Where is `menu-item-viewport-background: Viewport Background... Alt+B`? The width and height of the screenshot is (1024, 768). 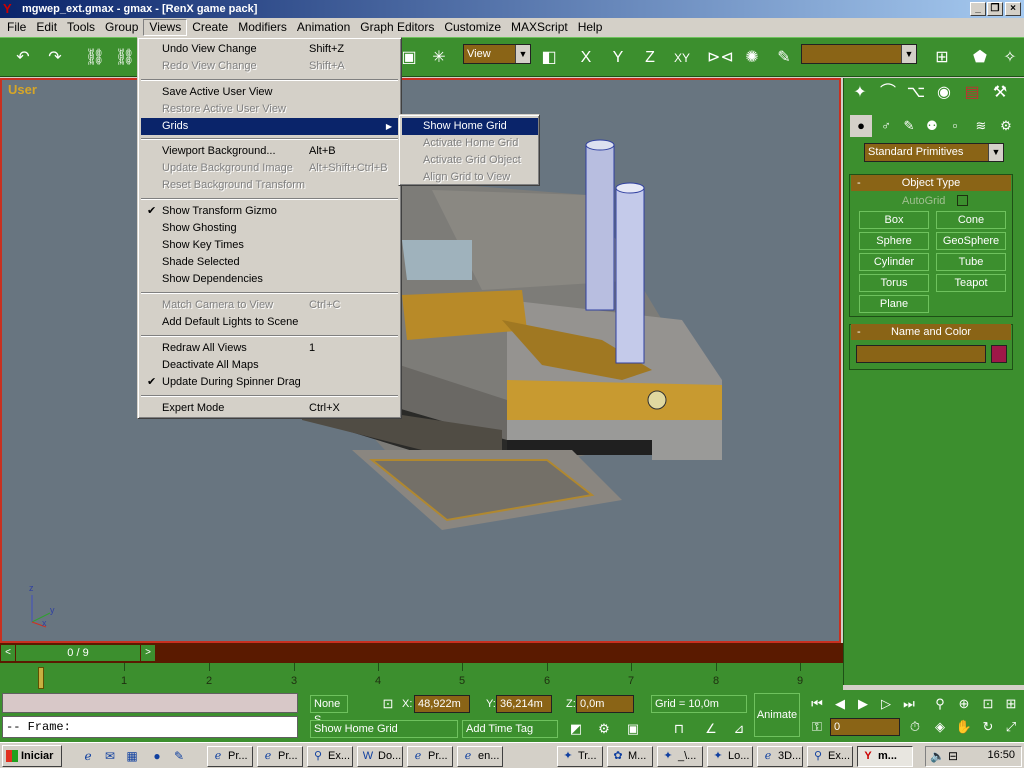 menu-item-viewport-background: Viewport Background... Alt+B is located at coordinates (269, 151).